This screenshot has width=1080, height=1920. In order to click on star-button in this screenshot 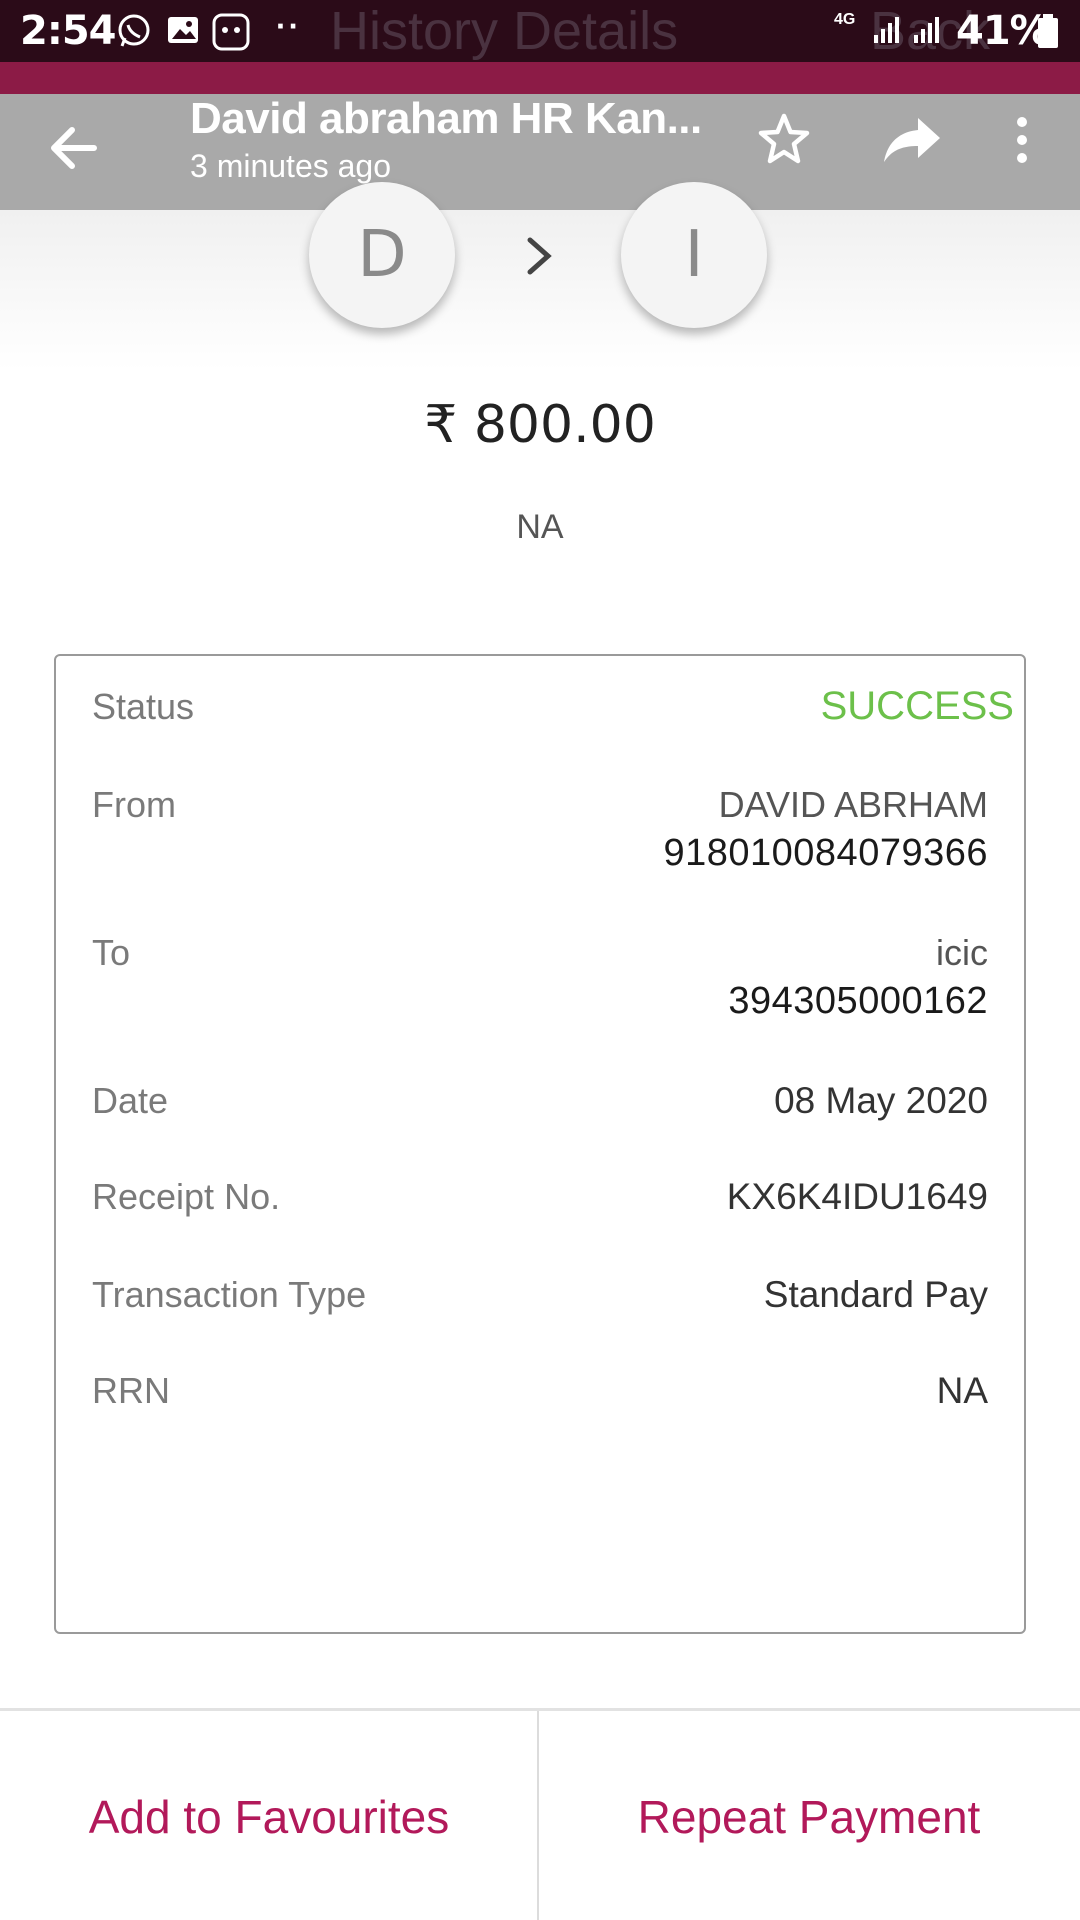, I will do `click(784, 140)`.